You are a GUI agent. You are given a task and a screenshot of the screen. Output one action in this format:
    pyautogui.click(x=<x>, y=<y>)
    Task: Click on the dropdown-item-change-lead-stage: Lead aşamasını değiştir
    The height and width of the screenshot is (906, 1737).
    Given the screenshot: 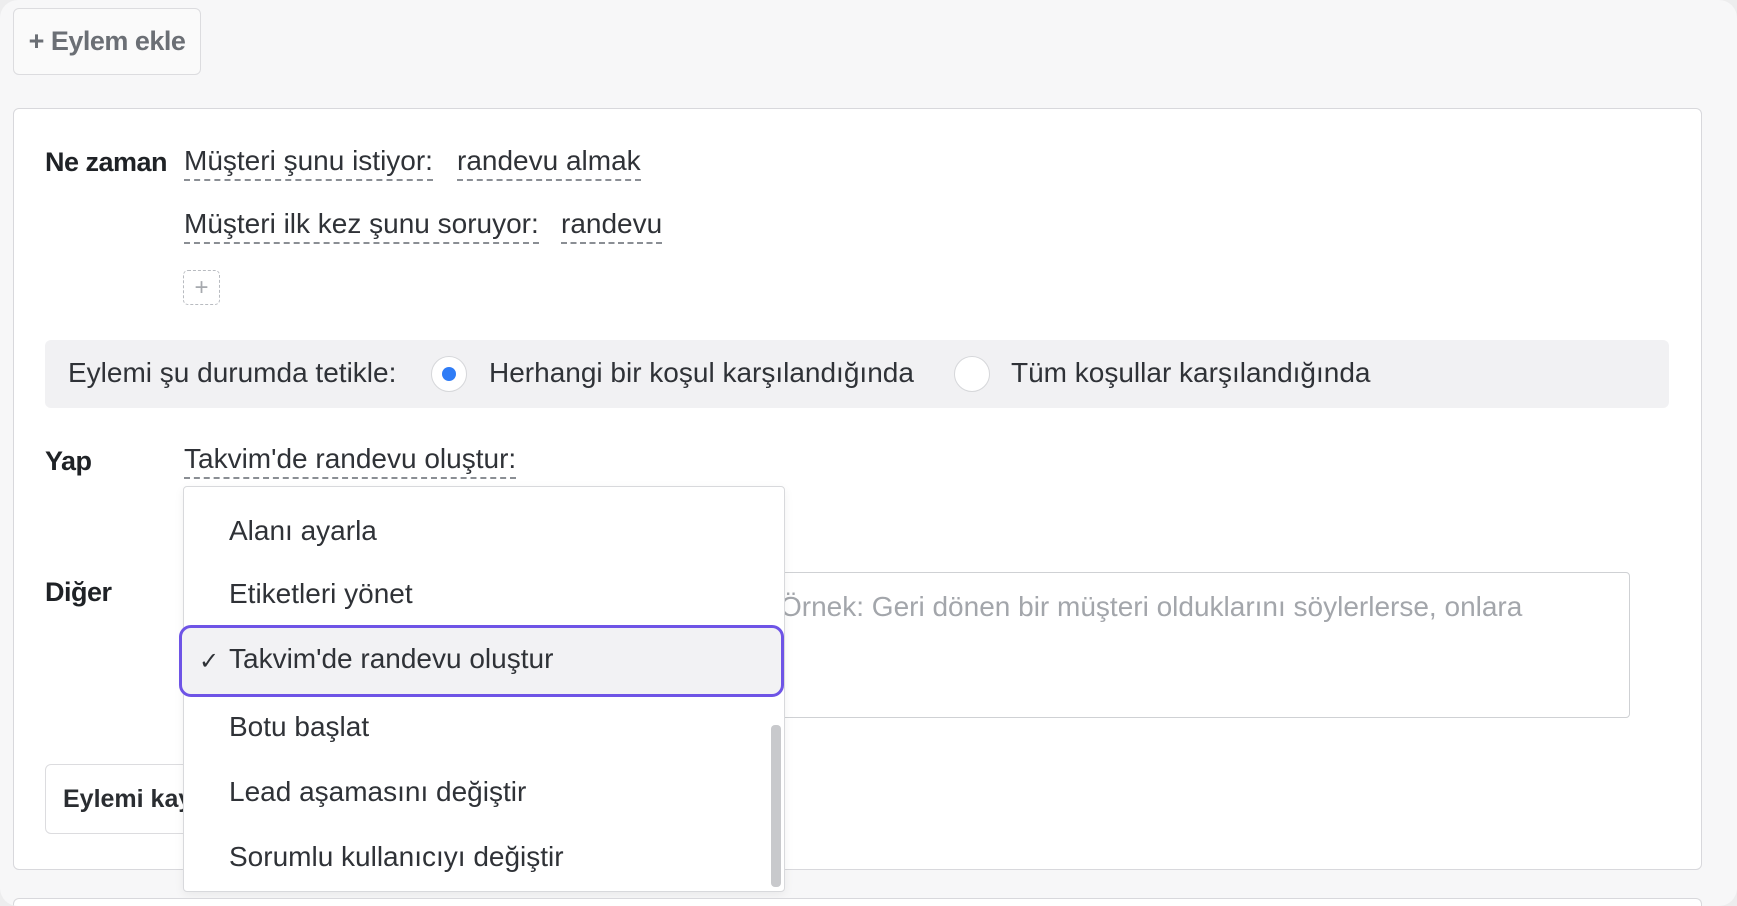 What is the action you would take?
    pyautogui.click(x=377, y=792)
    